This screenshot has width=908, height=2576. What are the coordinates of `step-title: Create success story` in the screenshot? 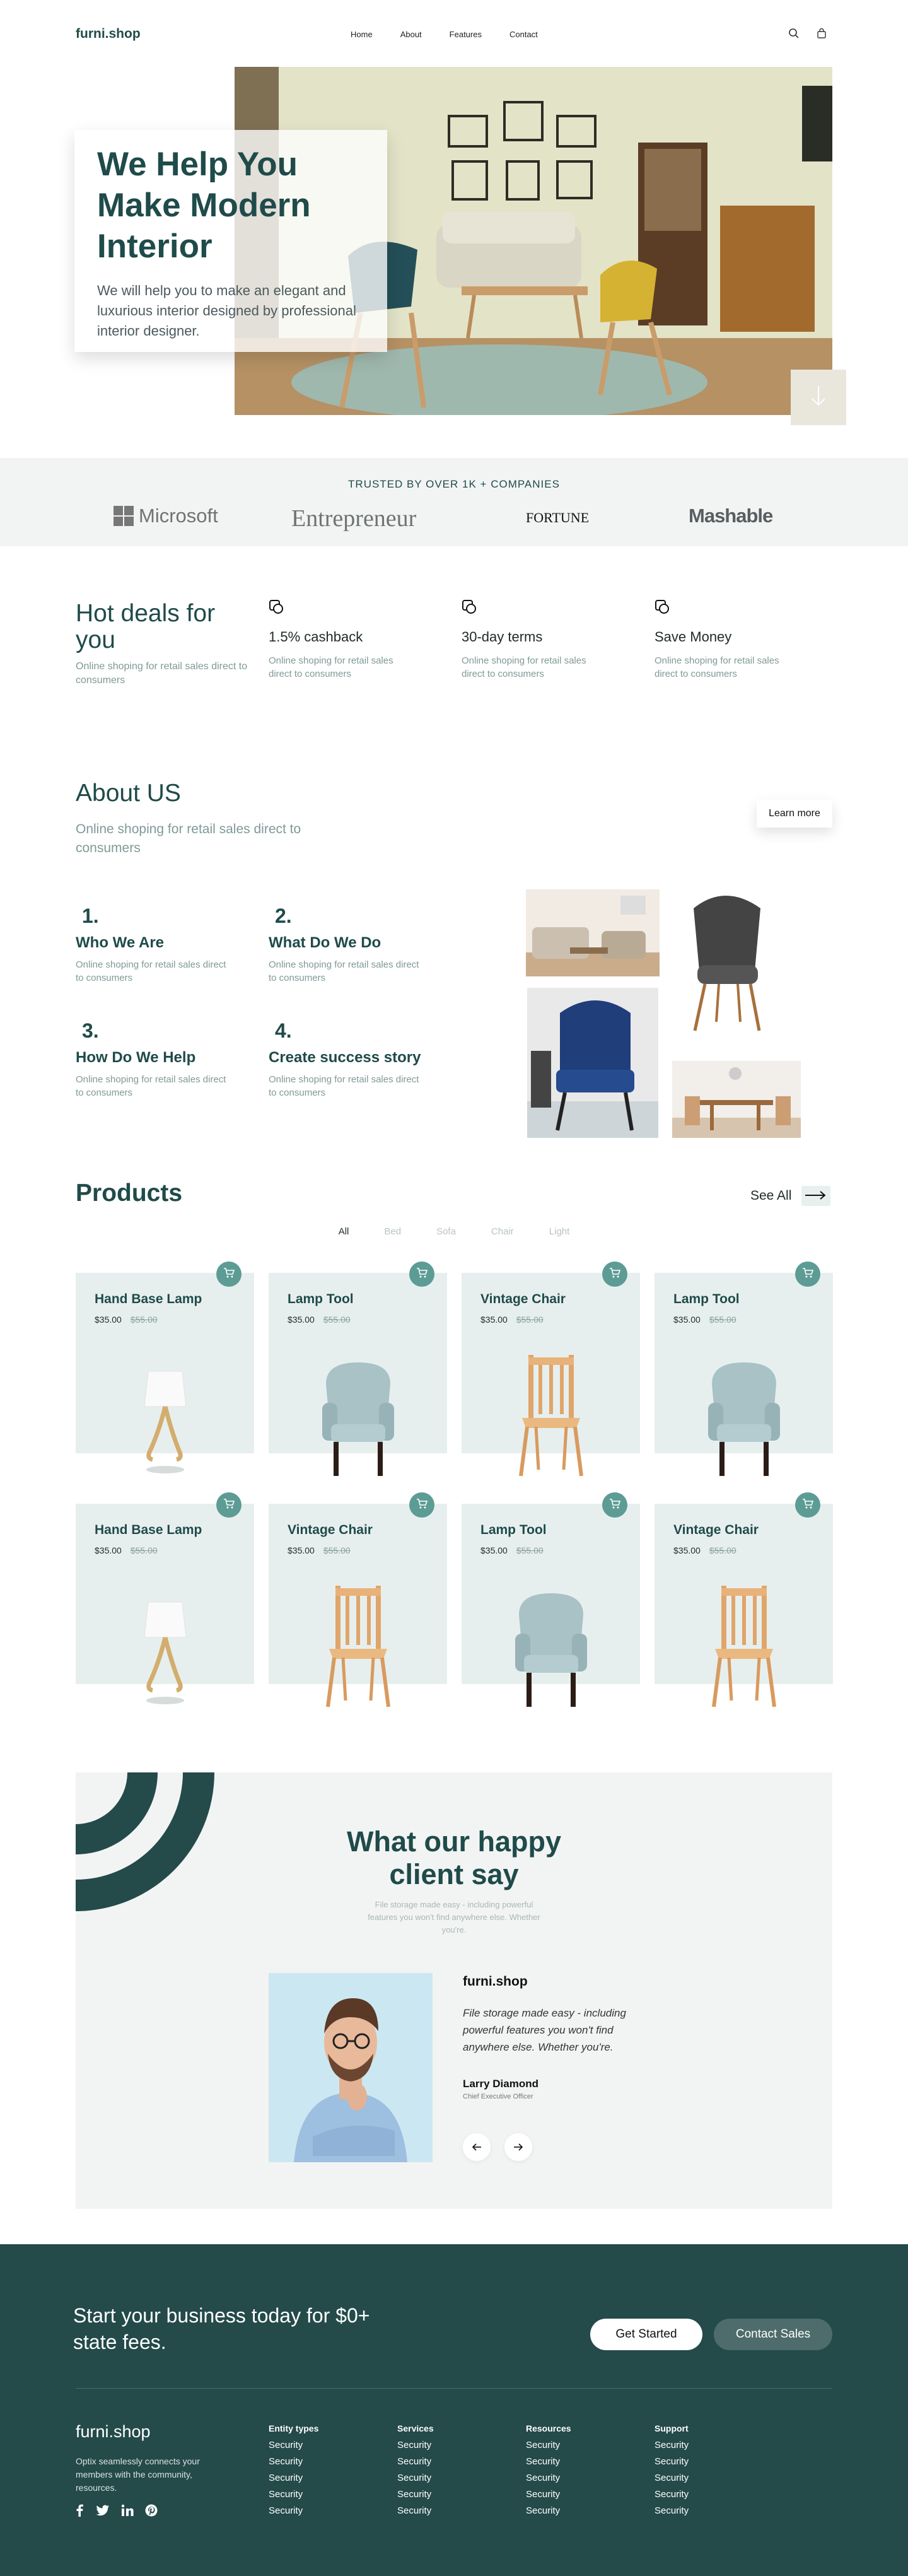 It's located at (345, 1057).